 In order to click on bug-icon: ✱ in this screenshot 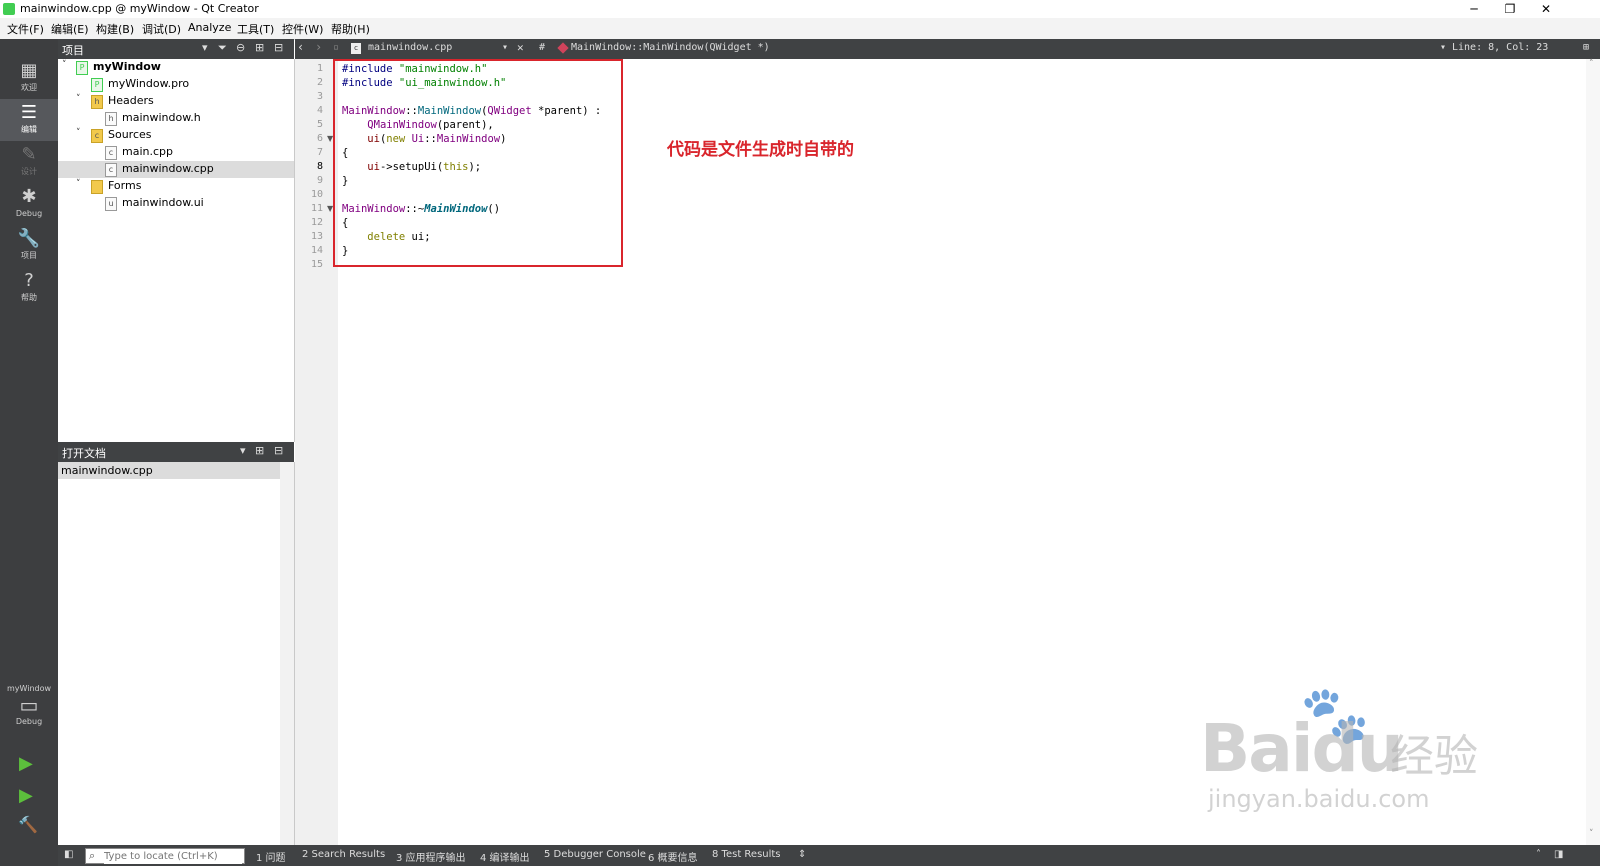, I will do `click(29, 196)`.